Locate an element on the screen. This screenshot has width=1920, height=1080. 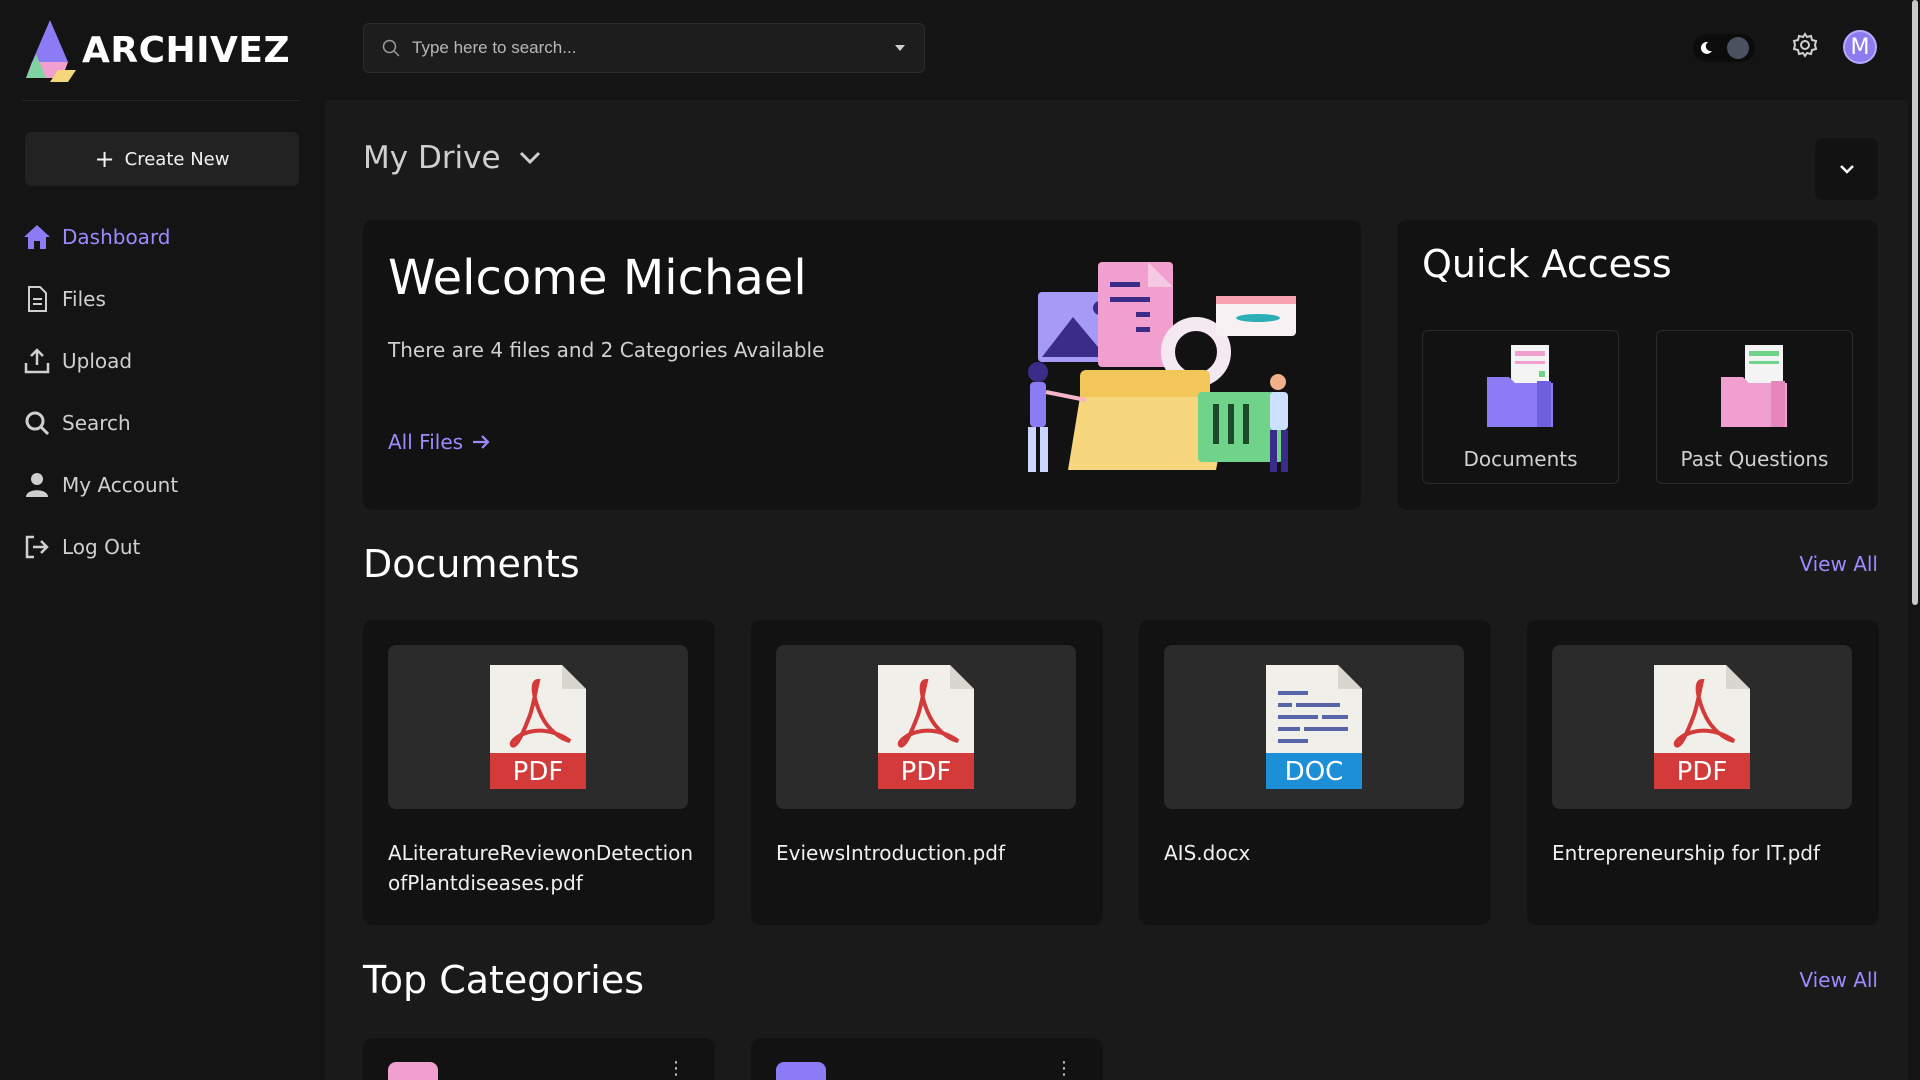
sidebar-item-files: Files is located at coordinates (167, 299).